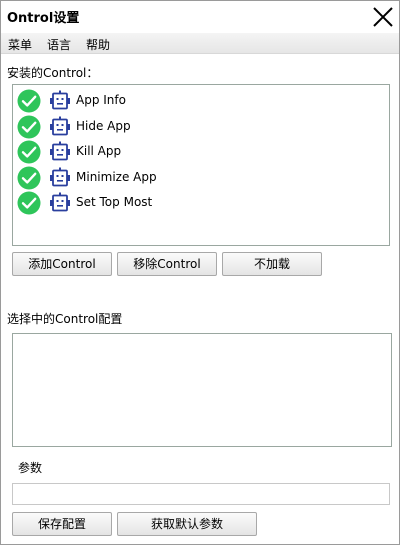 Image resolution: width=400 pixels, height=545 pixels. What do you see at coordinates (116, 176) in the screenshot?
I see `list-item-label: Minimize App` at bounding box center [116, 176].